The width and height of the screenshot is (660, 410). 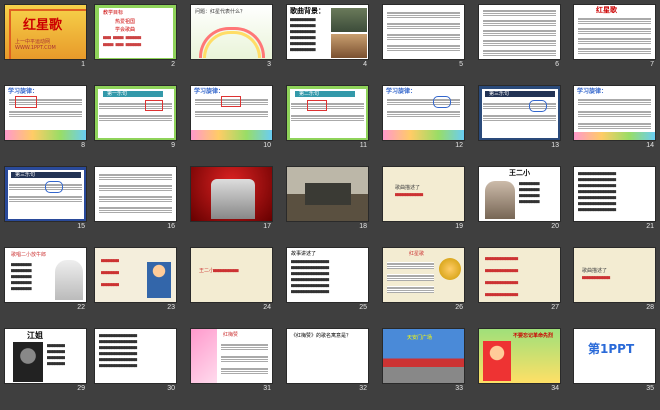 I want to click on slide-thumb-1: 红星歌 上一中平运动网 WWW.1PPT.COM 1, so click(x=45, y=37).